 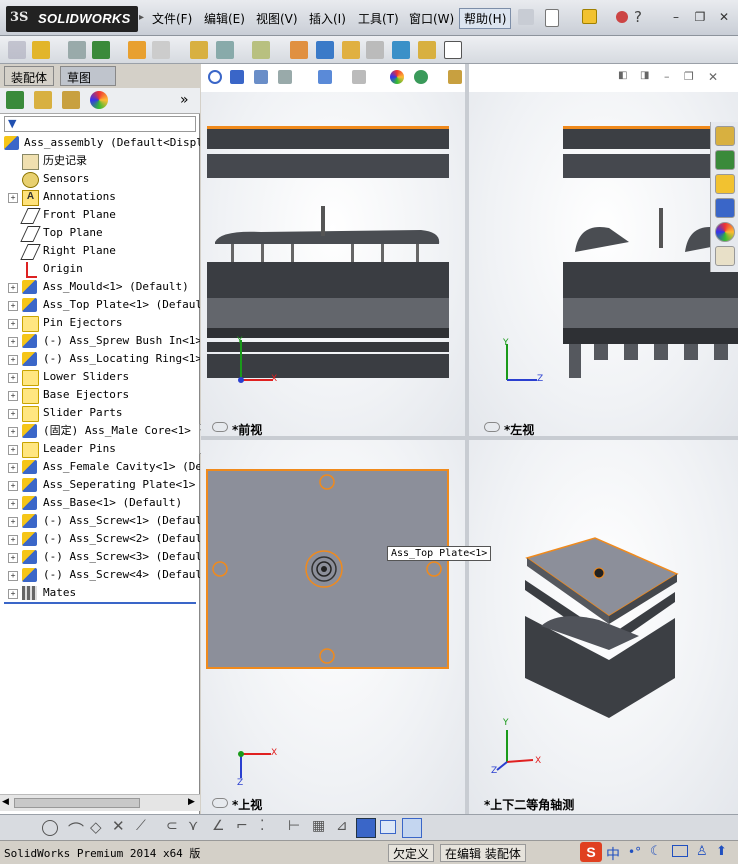 What do you see at coordinates (100, 467) in the screenshot?
I see `tree-item: + Ass_Female Cavity<1> (Defa` at bounding box center [100, 467].